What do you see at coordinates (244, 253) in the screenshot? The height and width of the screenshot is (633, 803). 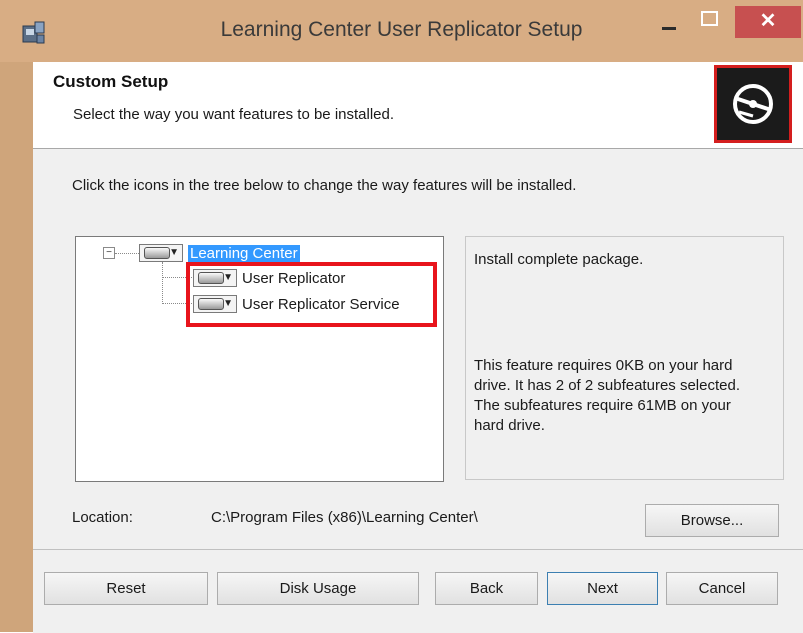 I see `tree-item-label: Learning Center` at bounding box center [244, 253].